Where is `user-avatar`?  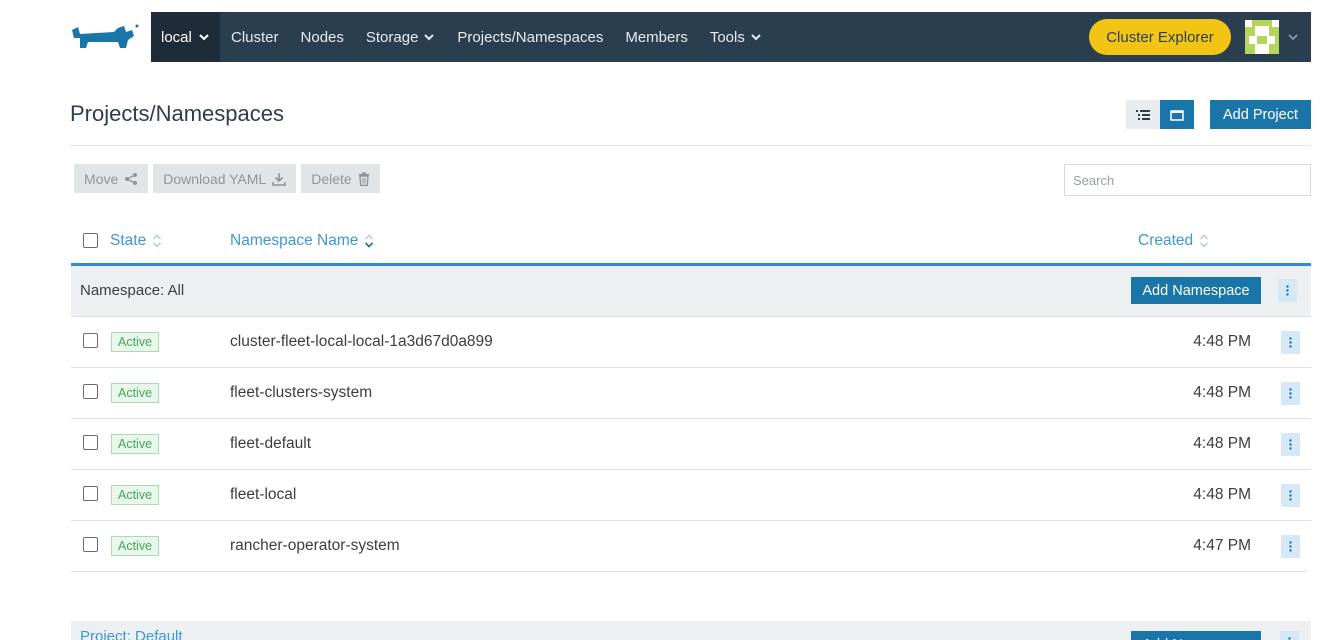
user-avatar is located at coordinates (1262, 37).